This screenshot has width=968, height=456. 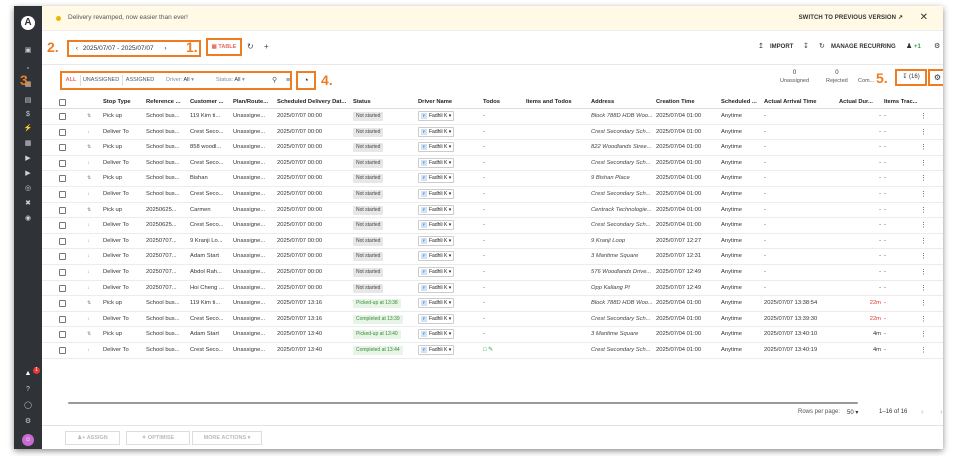 I want to click on upload-icon: ↥, so click(x=761, y=46).